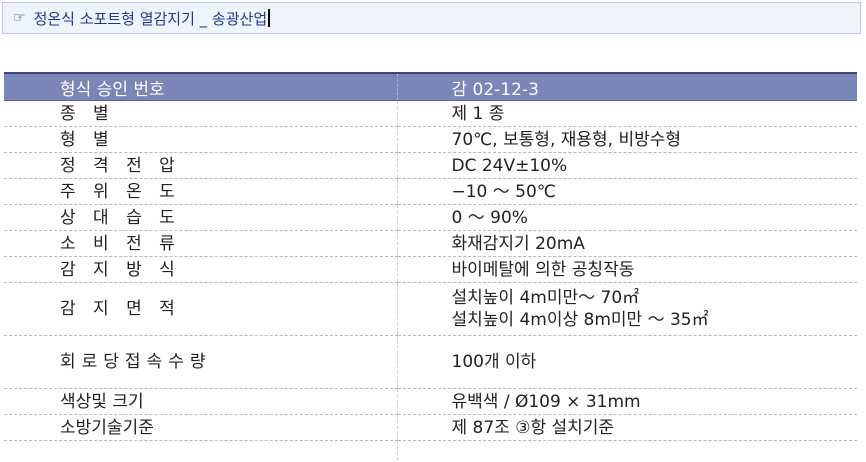 Image resolution: width=866 pixels, height=462 pixels. What do you see at coordinates (626, 139) in the screenshot?
I see `row-value: 70℃, 보통형, 재용형, 비방수형` at bounding box center [626, 139].